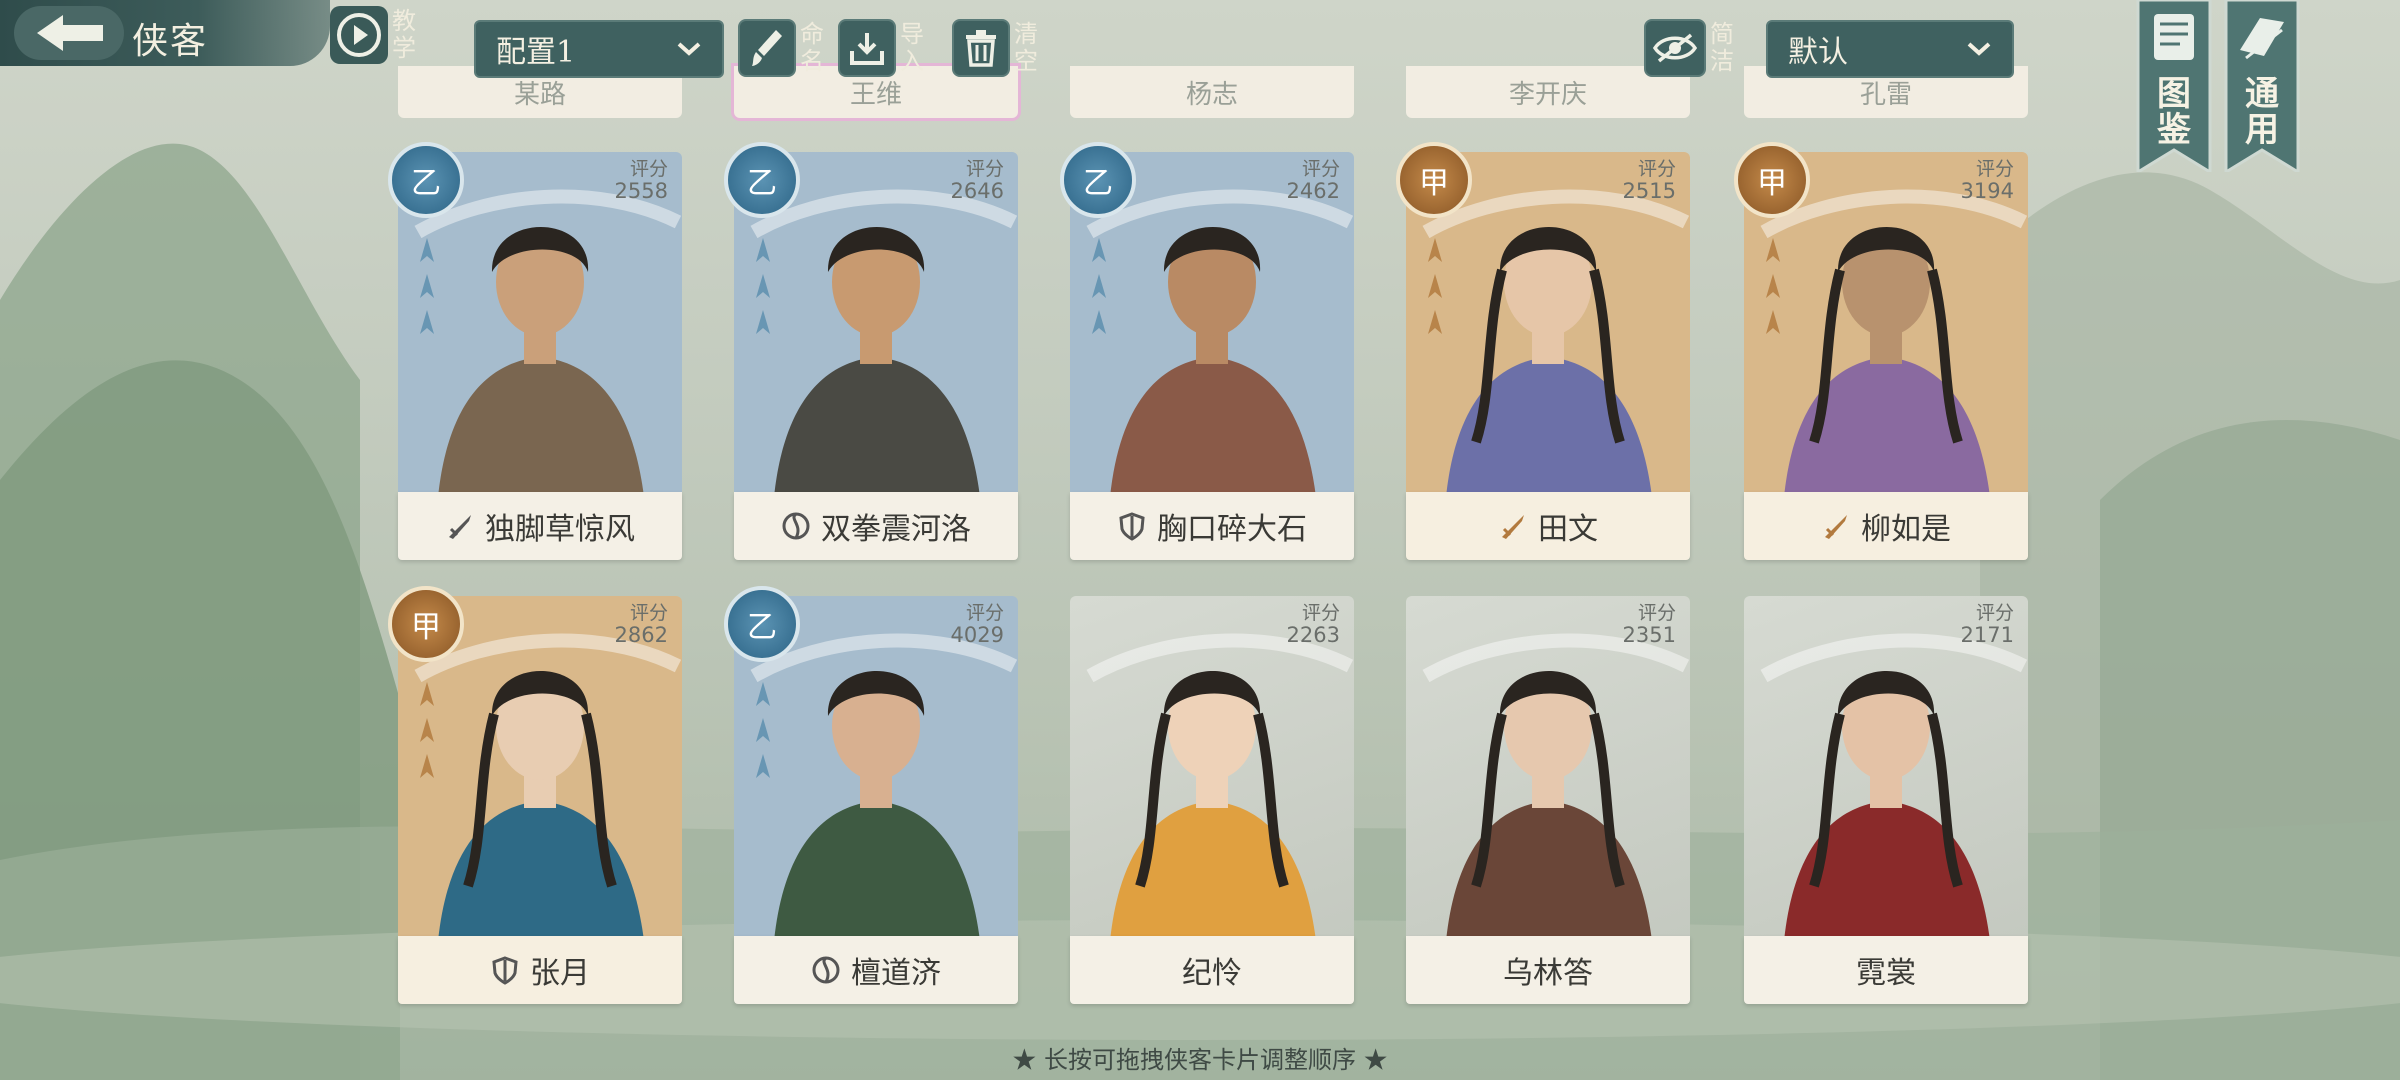 The width and height of the screenshot is (2400, 1080). What do you see at coordinates (359, 35) in the screenshot?
I see `play-icon` at bounding box center [359, 35].